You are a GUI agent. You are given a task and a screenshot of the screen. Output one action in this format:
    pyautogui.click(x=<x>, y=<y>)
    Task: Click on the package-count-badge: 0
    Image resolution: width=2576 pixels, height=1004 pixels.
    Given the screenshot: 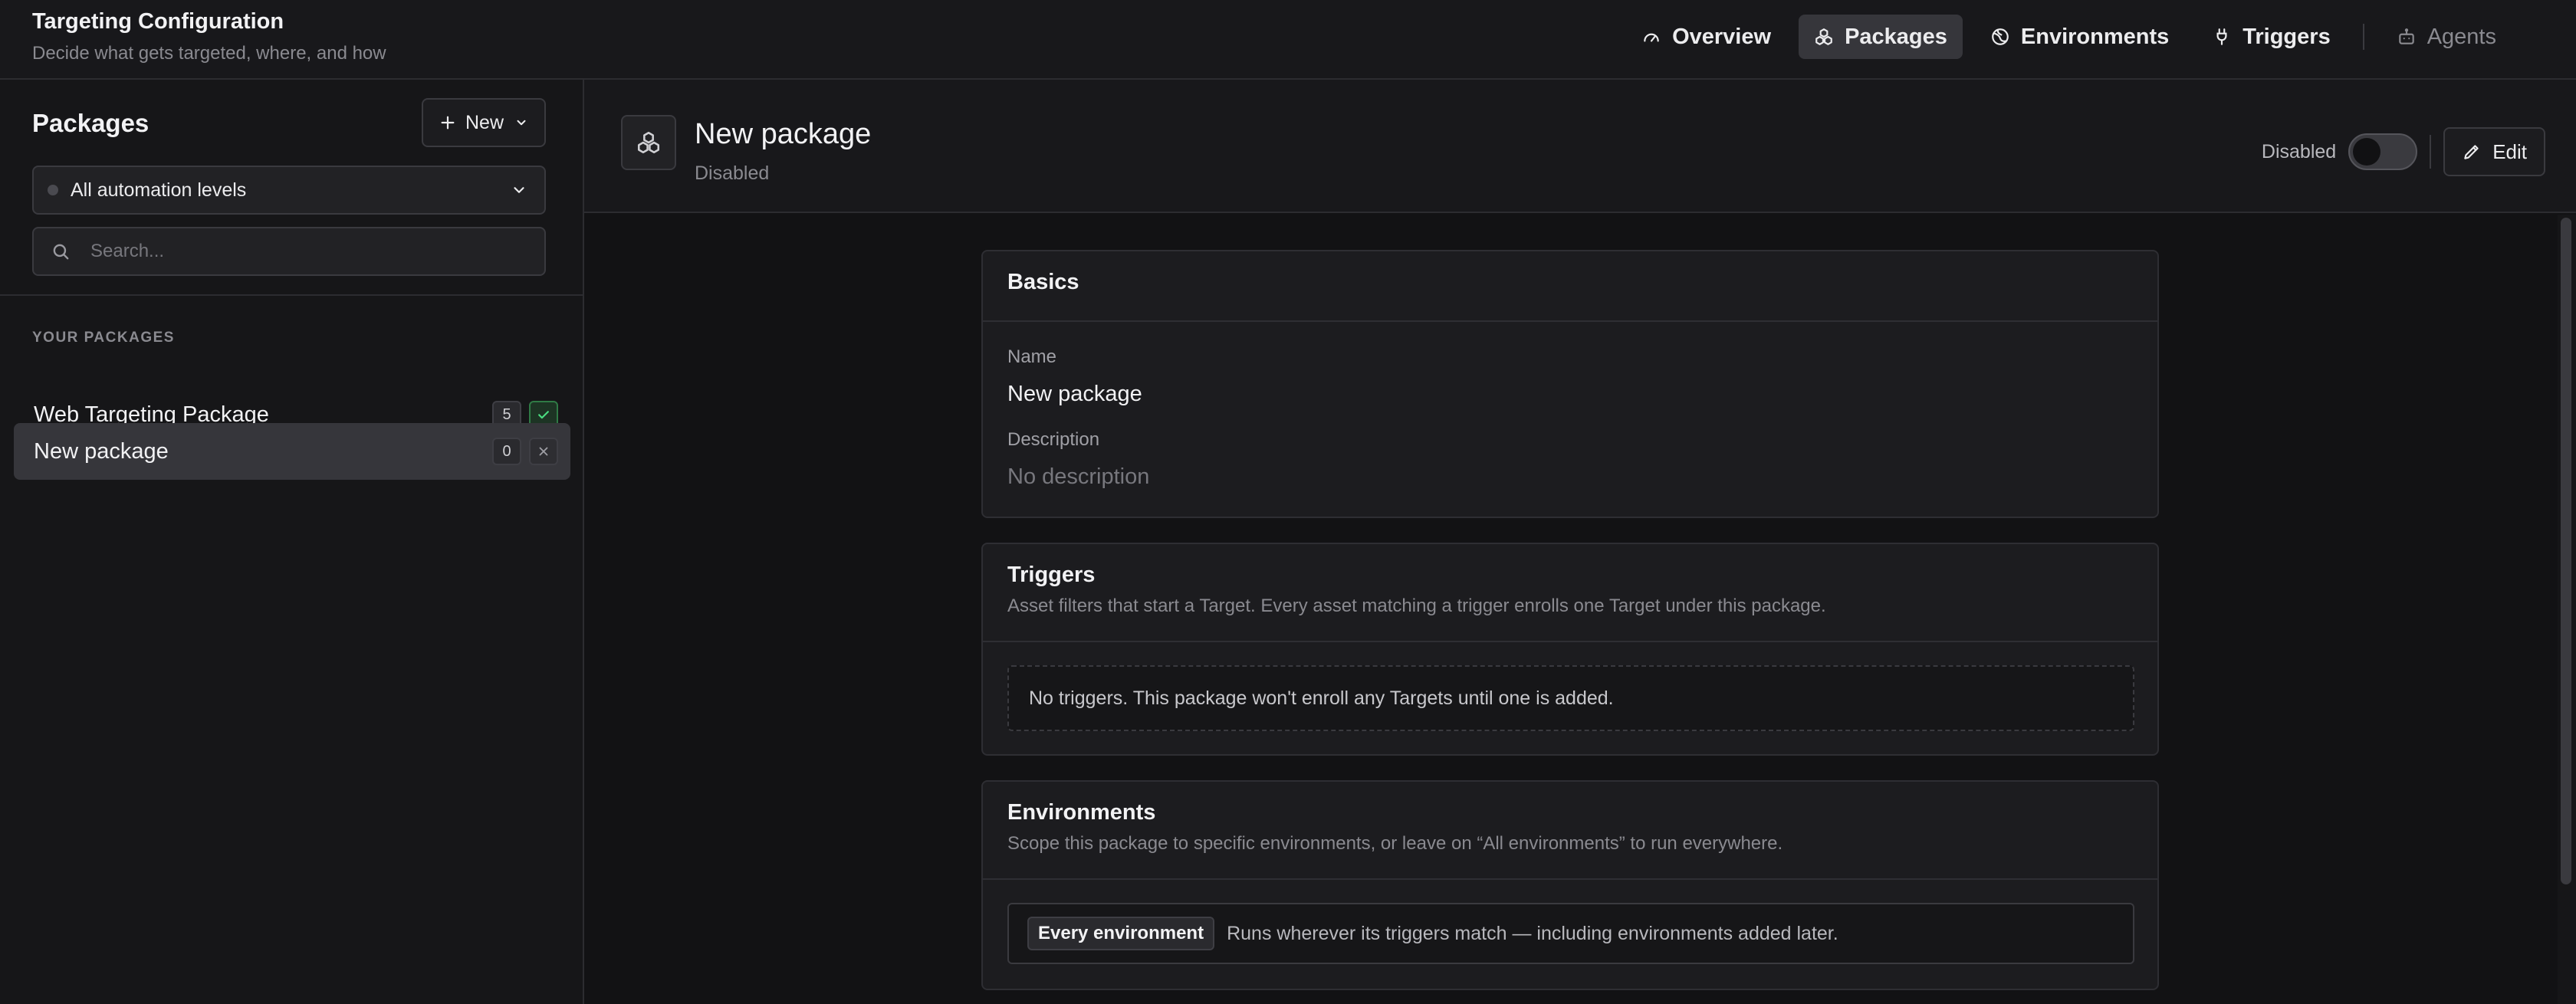 What is the action you would take?
    pyautogui.click(x=507, y=451)
    